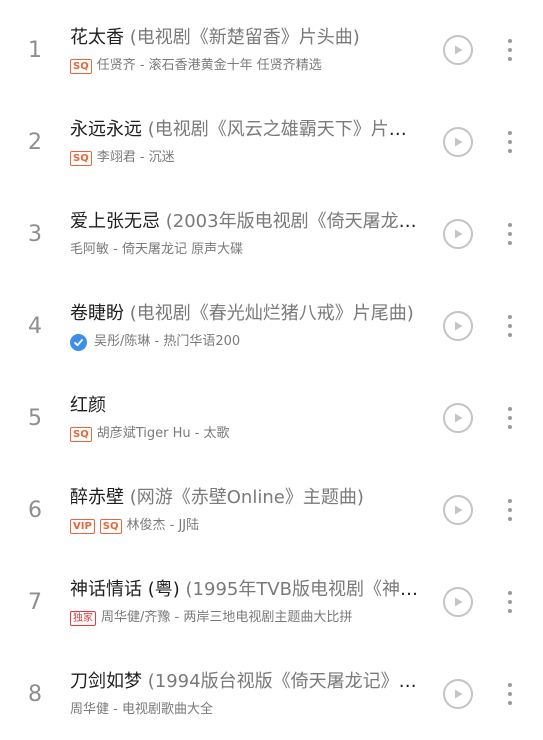 This screenshot has height=740, width=543. I want to click on song-meta: 独家 周华健/齐豫 - 两岸三地电视剧主题曲大比拼, so click(246, 618).